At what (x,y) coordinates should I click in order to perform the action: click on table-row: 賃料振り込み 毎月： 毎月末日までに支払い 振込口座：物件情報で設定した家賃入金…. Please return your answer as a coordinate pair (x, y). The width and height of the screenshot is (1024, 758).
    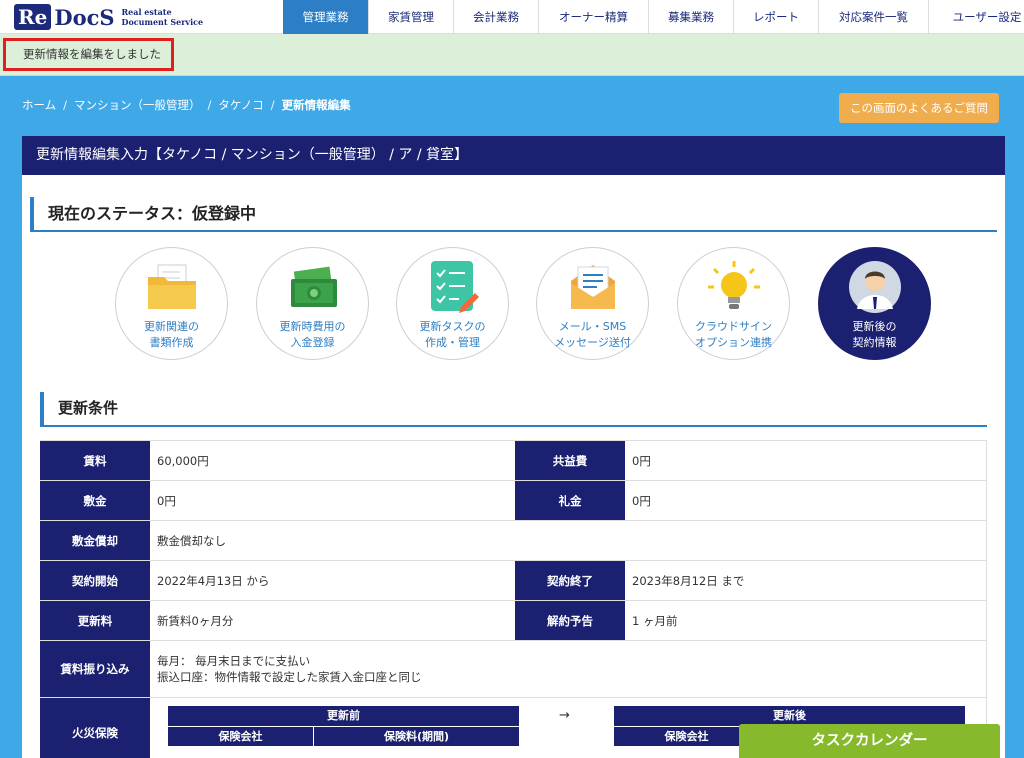
    Looking at the image, I should click on (513, 669).